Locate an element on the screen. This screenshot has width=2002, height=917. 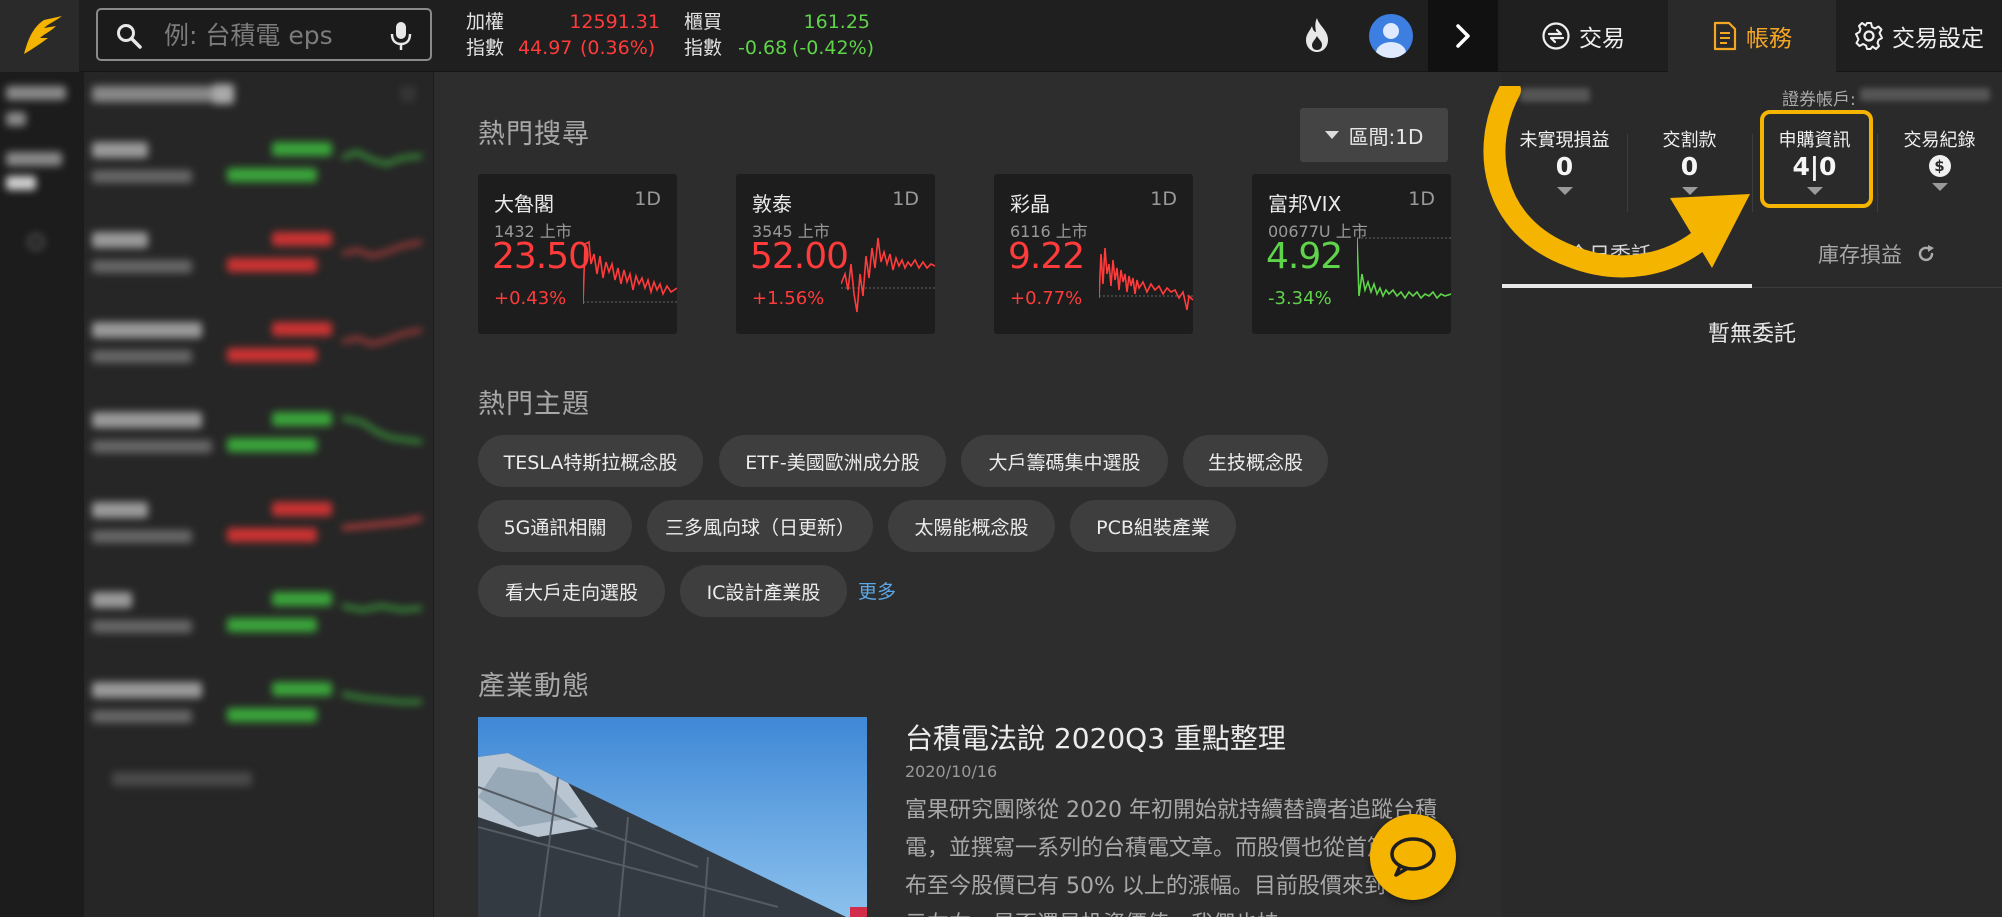
stock-name: 富邦VIX is located at coordinates (1305, 204).